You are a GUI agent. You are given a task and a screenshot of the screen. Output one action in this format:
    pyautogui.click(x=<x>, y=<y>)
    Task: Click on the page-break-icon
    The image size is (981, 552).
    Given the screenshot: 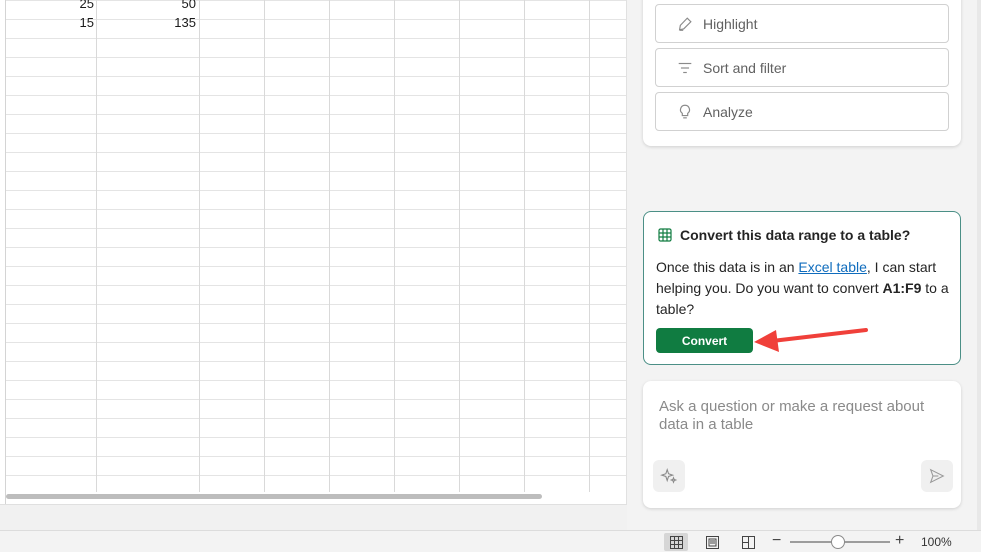 What is the action you would take?
    pyautogui.click(x=748, y=542)
    